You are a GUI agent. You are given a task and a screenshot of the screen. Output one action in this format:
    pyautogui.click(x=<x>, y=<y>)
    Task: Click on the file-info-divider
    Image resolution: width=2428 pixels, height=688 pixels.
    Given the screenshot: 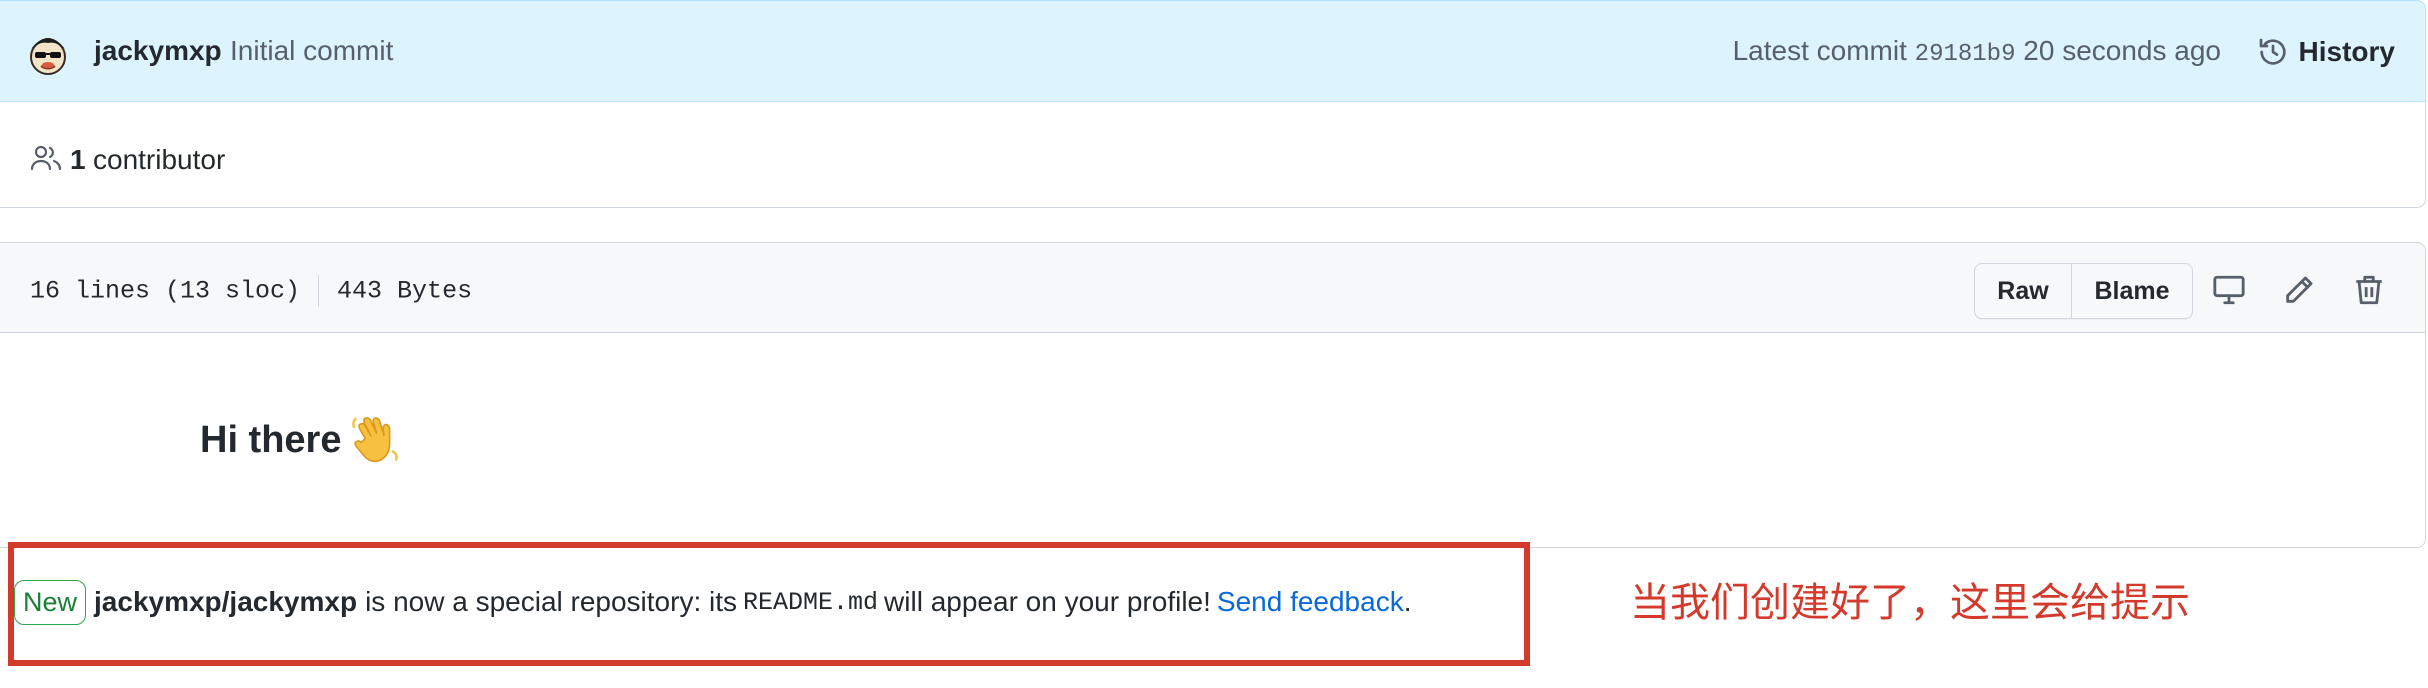 What is the action you would take?
    pyautogui.click(x=319, y=291)
    